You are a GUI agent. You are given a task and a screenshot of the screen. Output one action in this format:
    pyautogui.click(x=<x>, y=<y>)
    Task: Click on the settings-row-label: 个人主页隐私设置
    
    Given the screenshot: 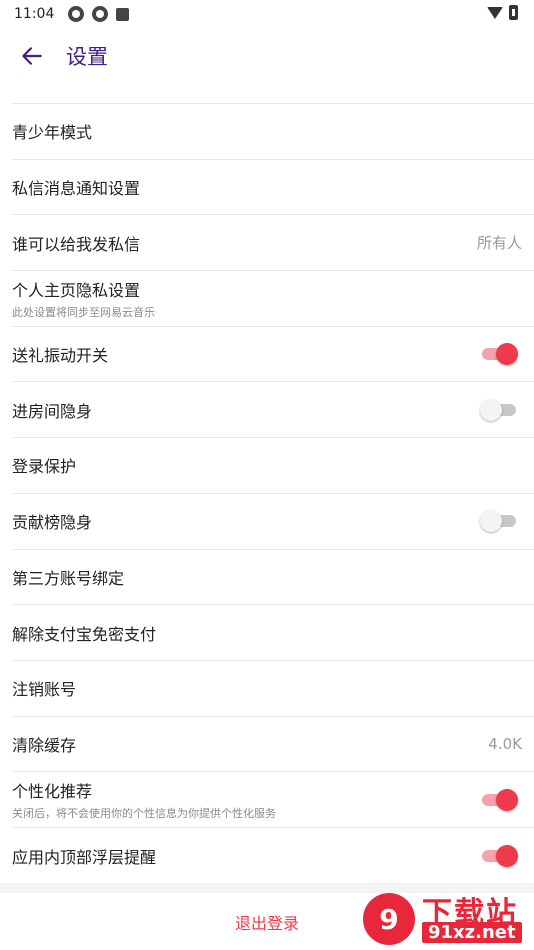 What is the action you would take?
    pyautogui.click(x=76, y=290)
    